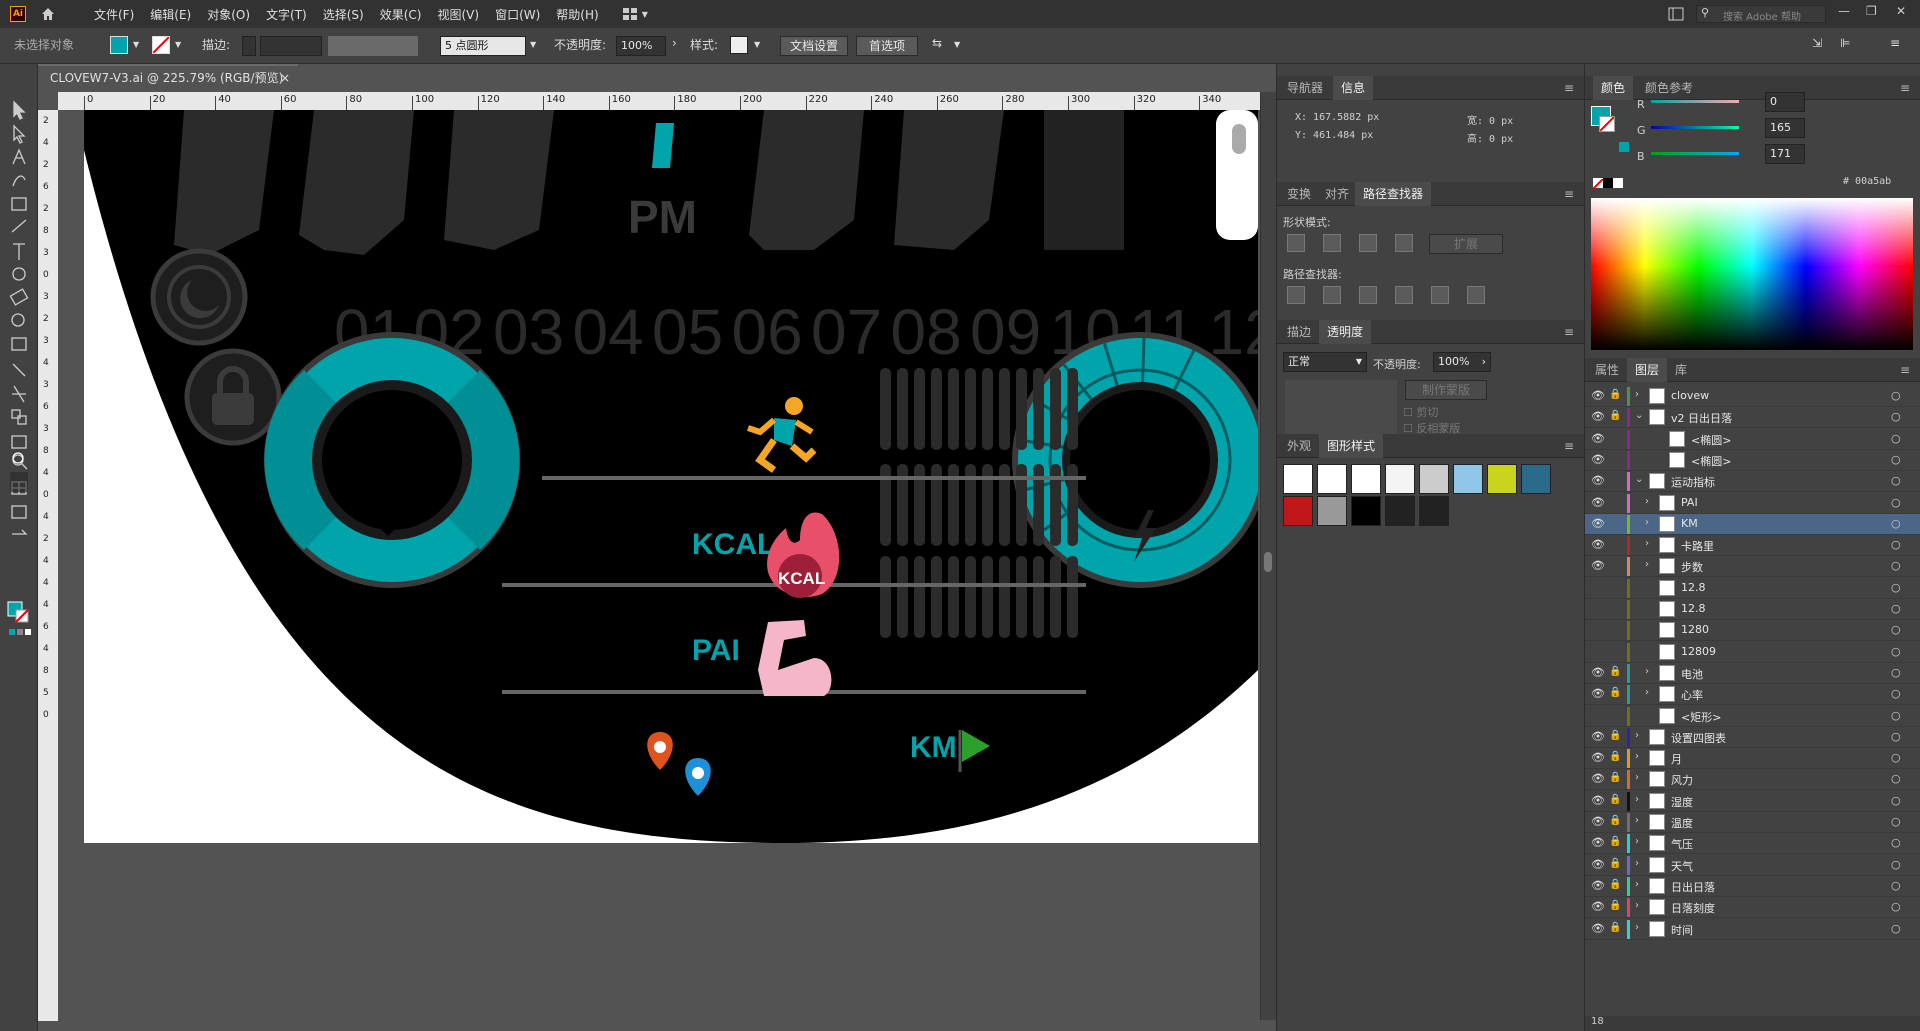 This screenshot has height=1031, width=1920. Describe the element at coordinates (343, 14) in the screenshot. I see `menu-item: 选择(S)` at that location.